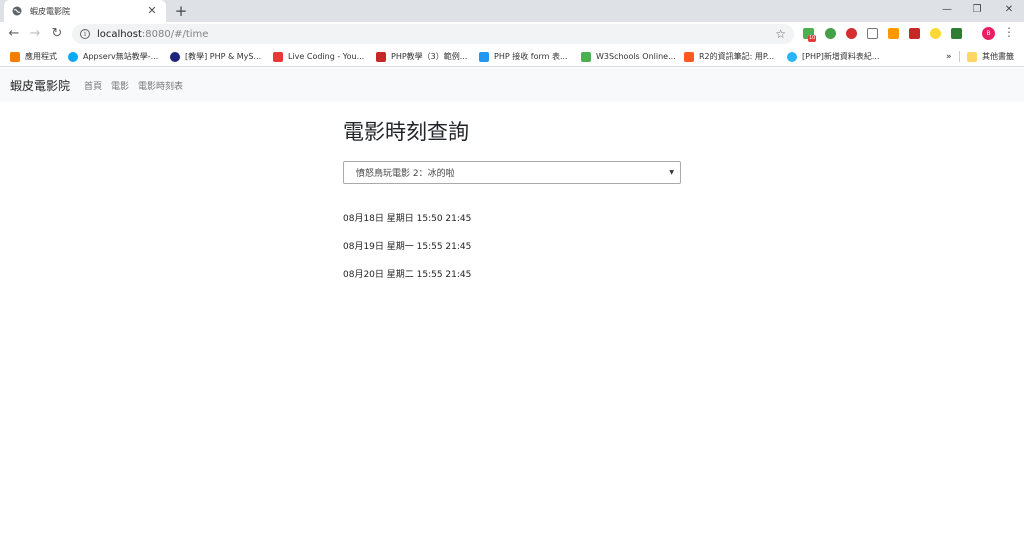 The image size is (1024, 544). I want to click on folder-icon, so click(972, 56).